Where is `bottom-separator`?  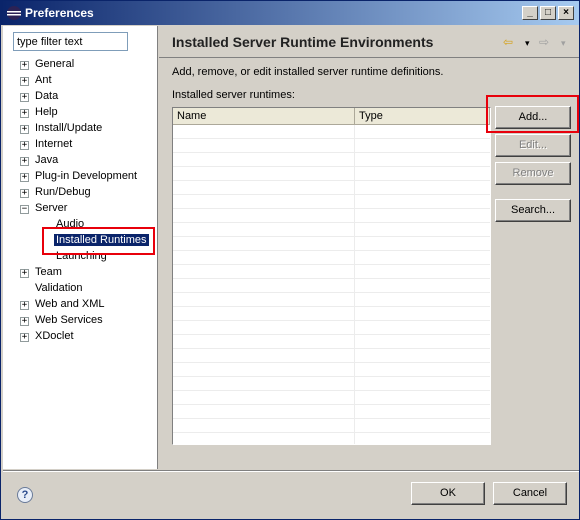 bottom-separator is located at coordinates (291, 471).